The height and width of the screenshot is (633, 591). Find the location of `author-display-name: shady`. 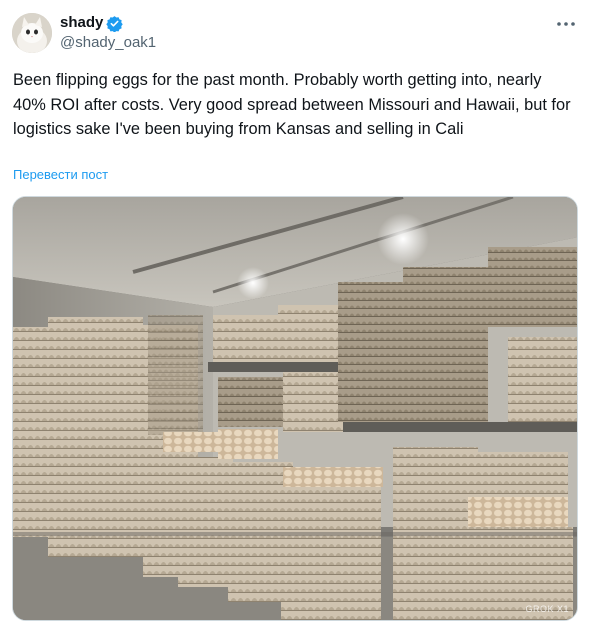

author-display-name: shady is located at coordinates (81, 23).